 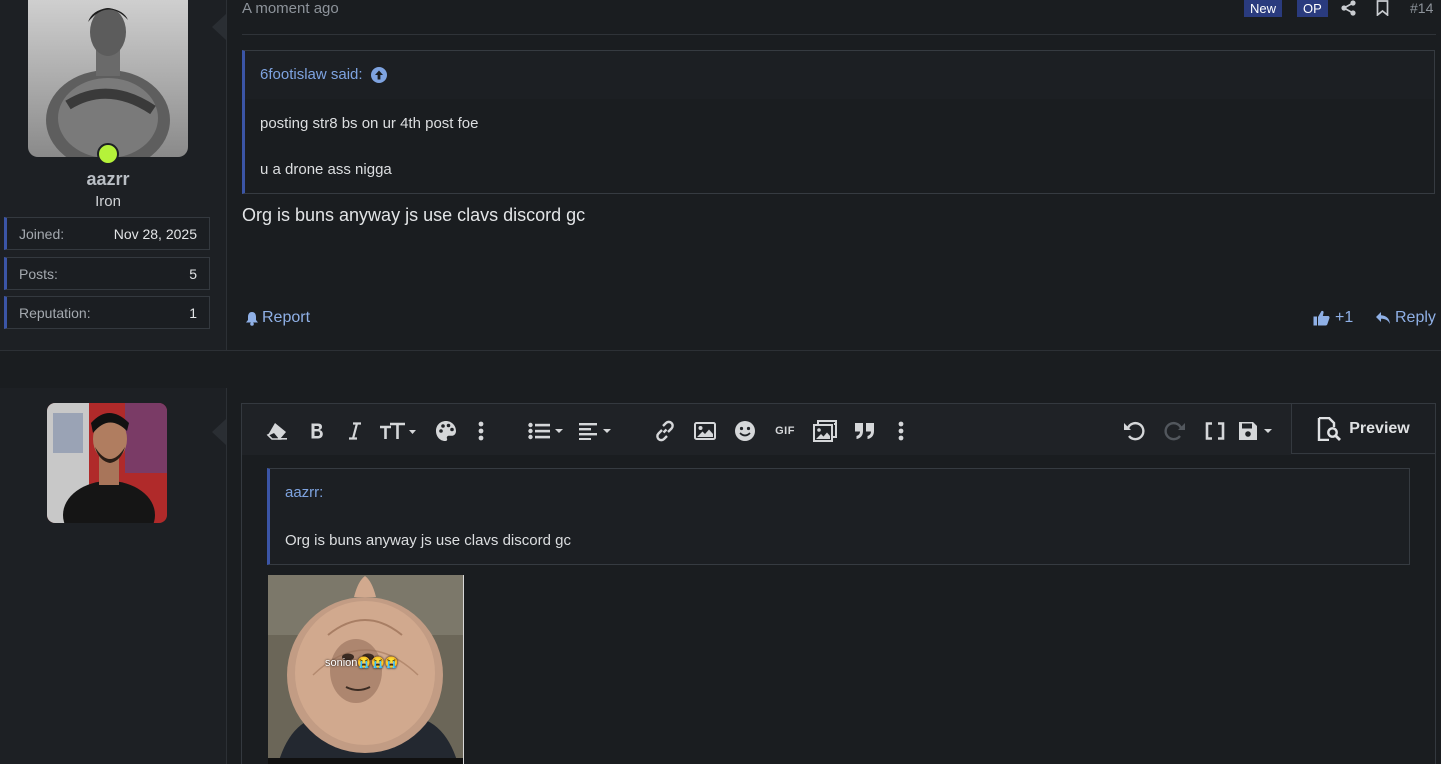 I want to click on stat-reputation: Reputation: 1, so click(x=107, y=312).